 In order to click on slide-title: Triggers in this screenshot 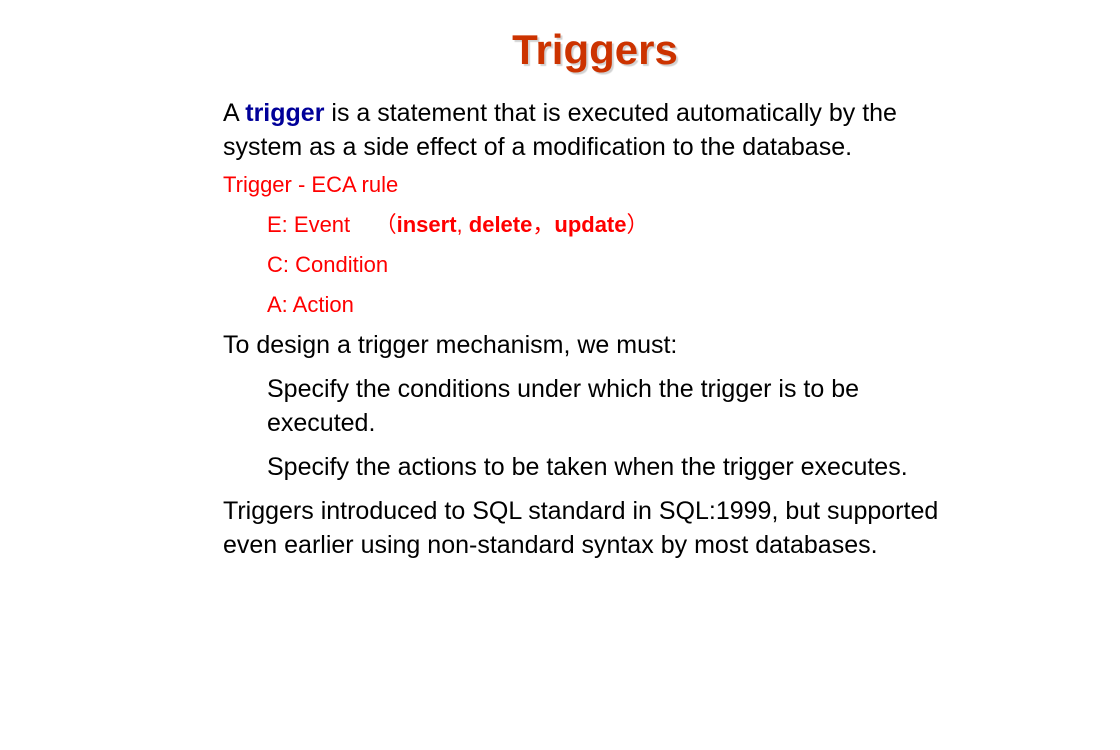, I will do `click(595, 49)`.